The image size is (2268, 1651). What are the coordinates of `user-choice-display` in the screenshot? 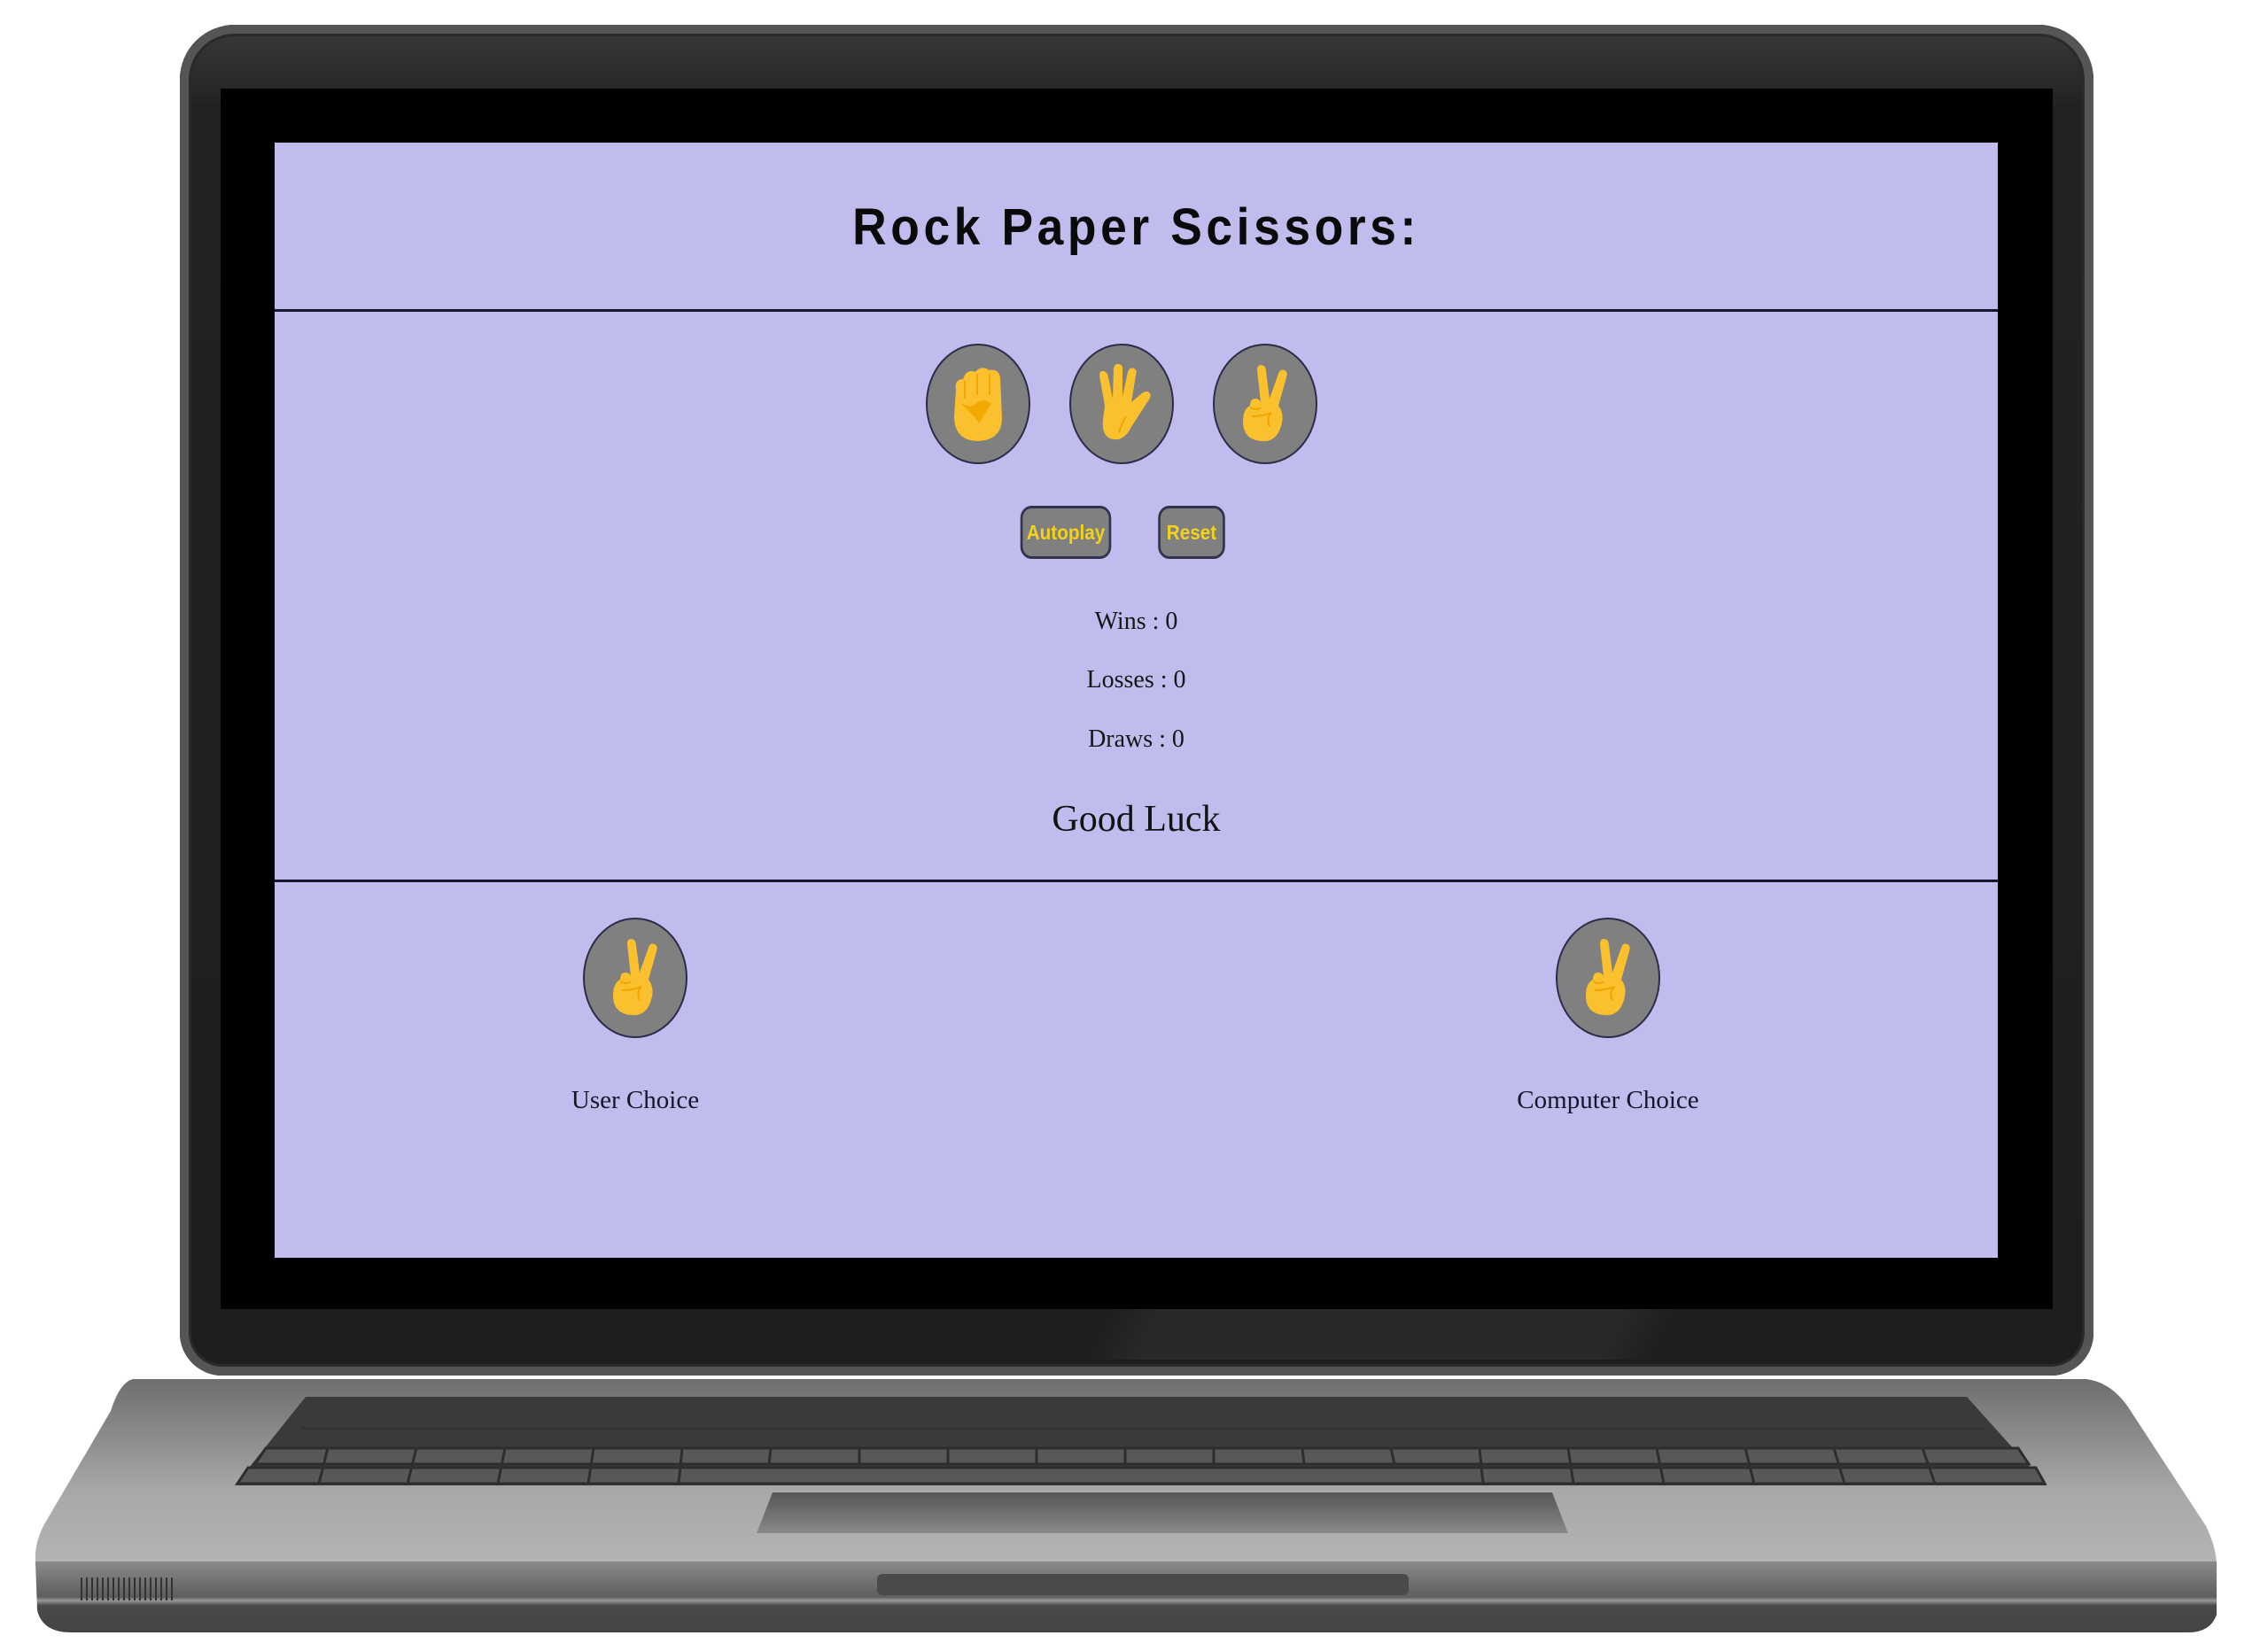 It's located at (635, 978).